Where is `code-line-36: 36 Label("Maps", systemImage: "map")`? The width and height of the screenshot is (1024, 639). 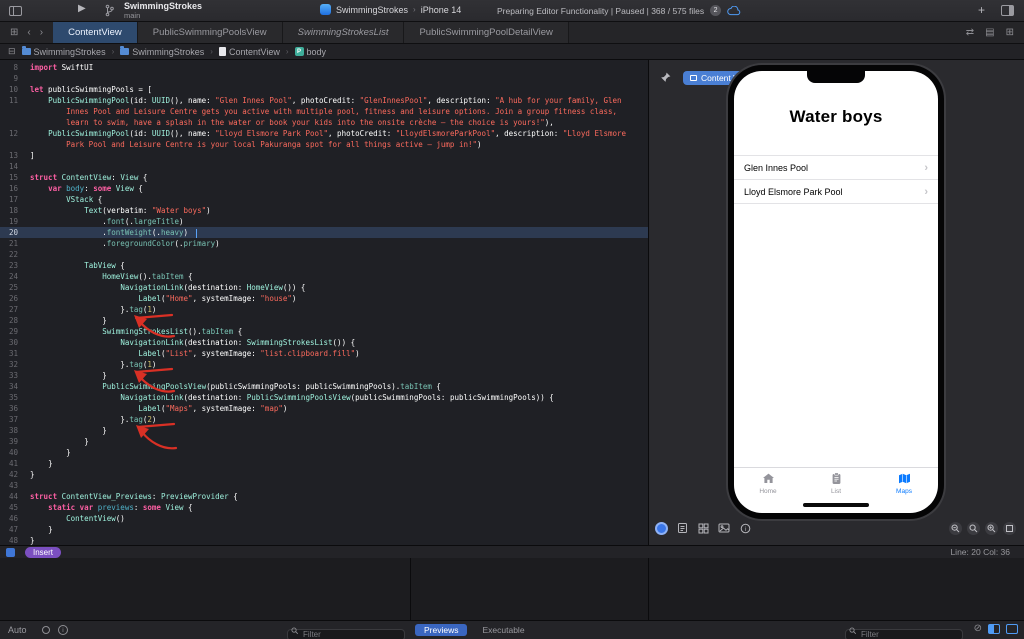 code-line-36: 36 Label("Maps", systemImage: "map") is located at coordinates (324, 408).